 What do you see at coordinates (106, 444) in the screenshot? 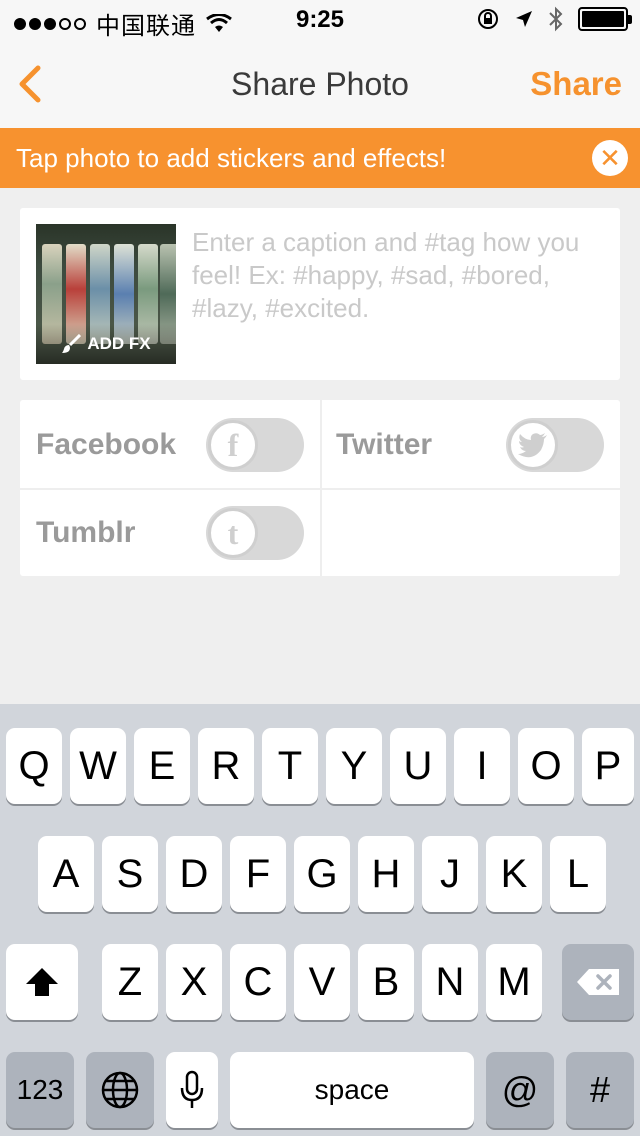
I see `facebook-label: Facebook` at bounding box center [106, 444].